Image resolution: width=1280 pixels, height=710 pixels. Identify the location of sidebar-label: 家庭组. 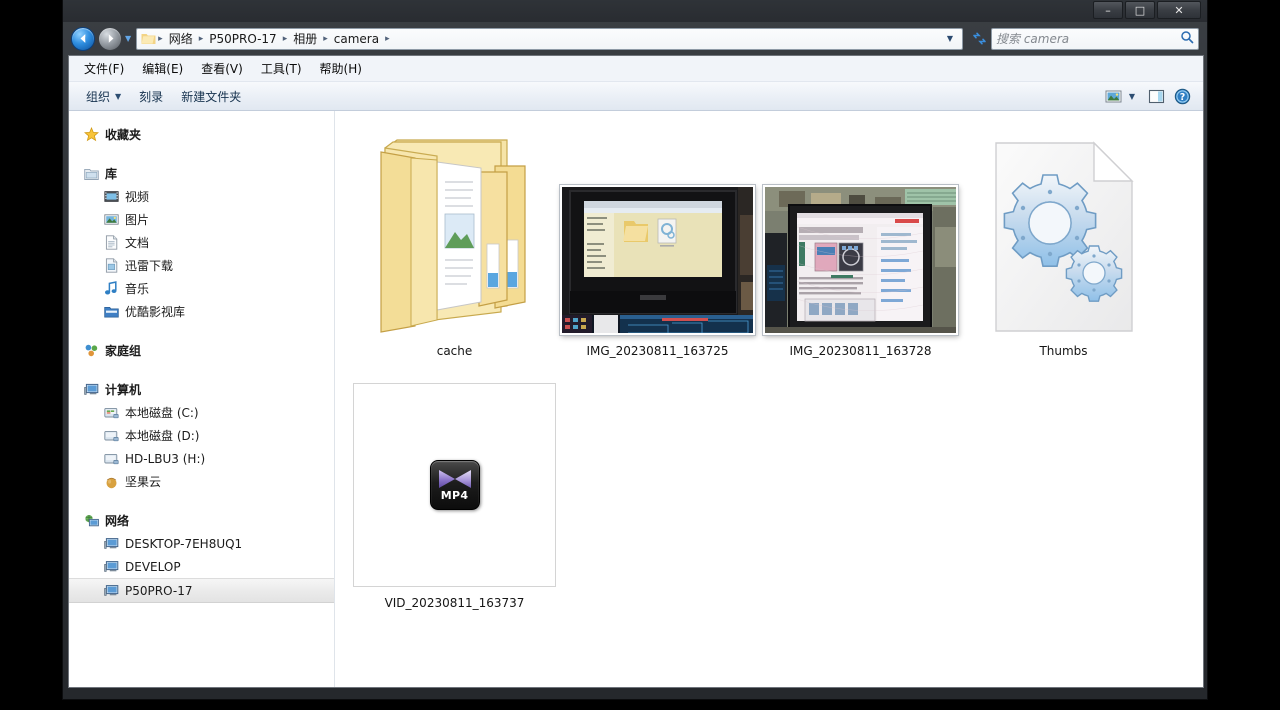
(123, 351).